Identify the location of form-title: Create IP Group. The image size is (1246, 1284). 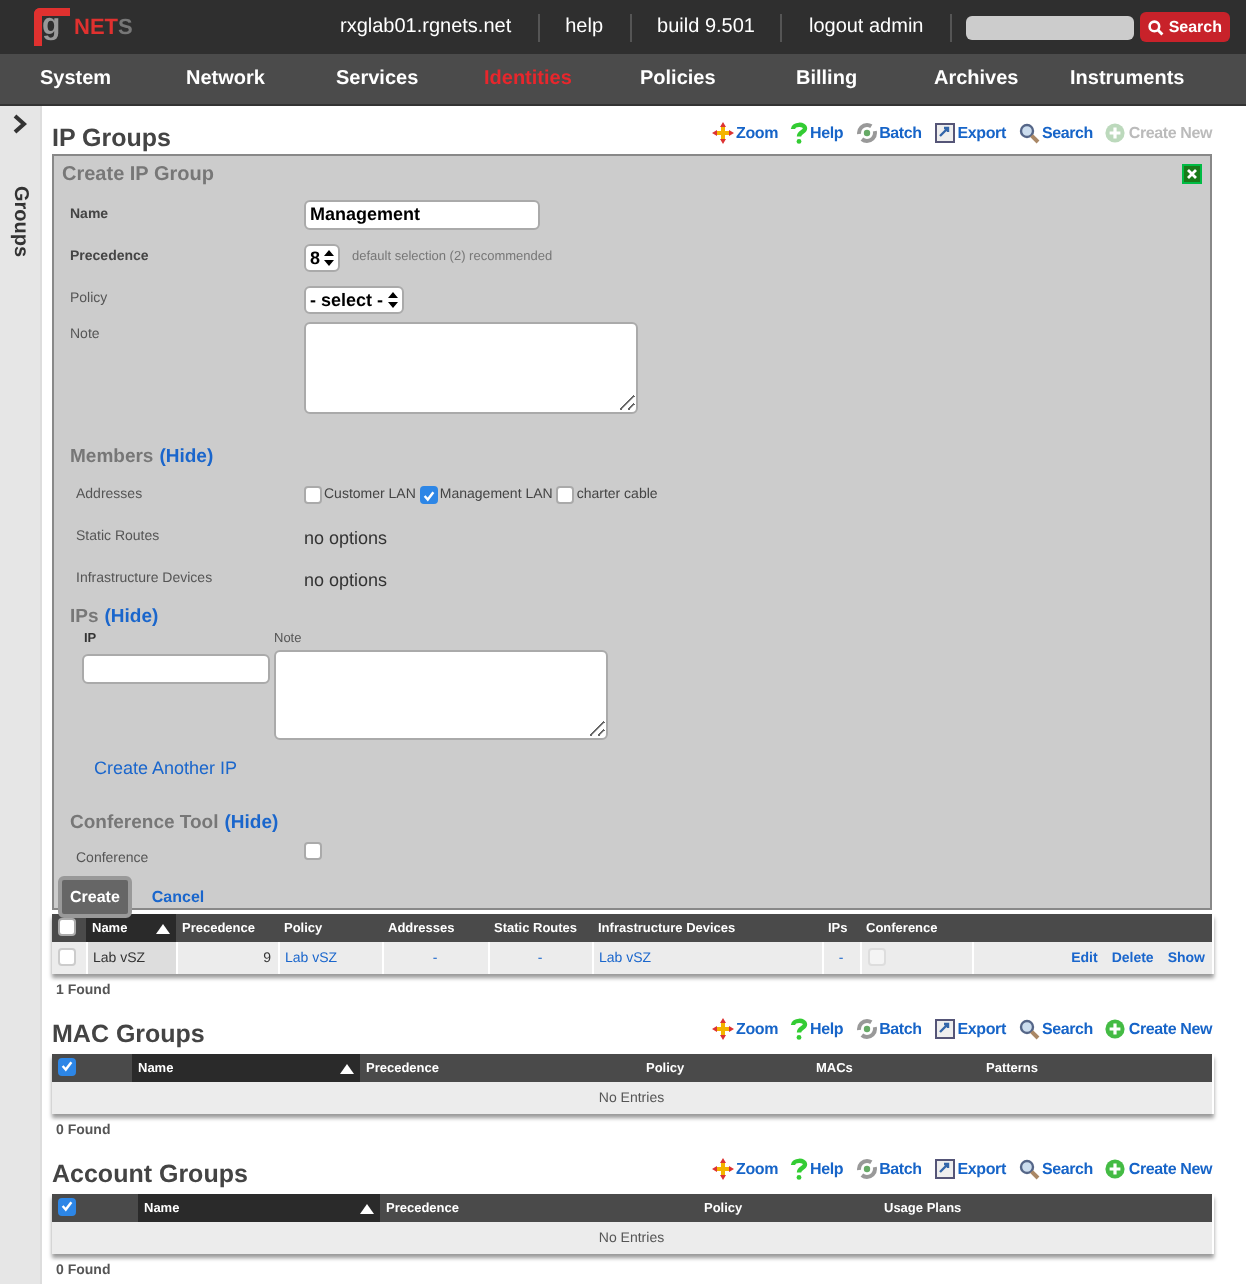
(138, 174).